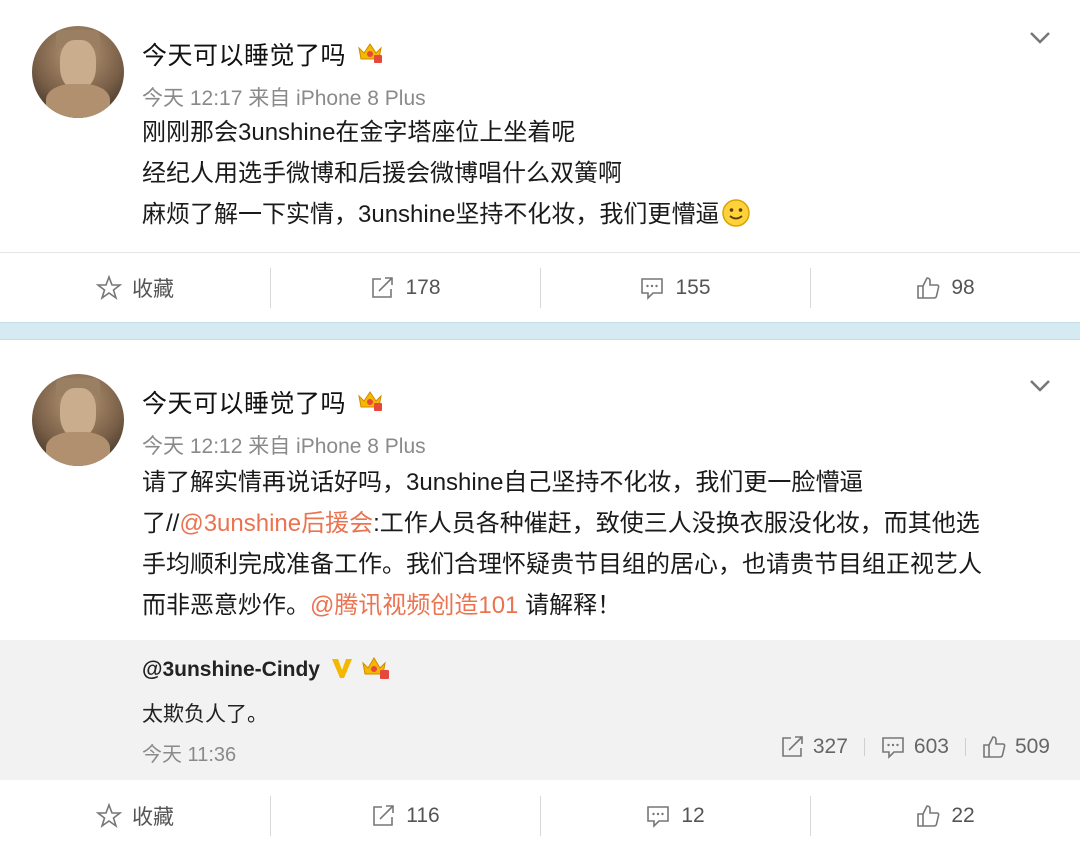 The height and width of the screenshot is (851, 1080). Describe the element at coordinates (1007, 747) in the screenshot. I see `quoted-like-button: 509` at that location.